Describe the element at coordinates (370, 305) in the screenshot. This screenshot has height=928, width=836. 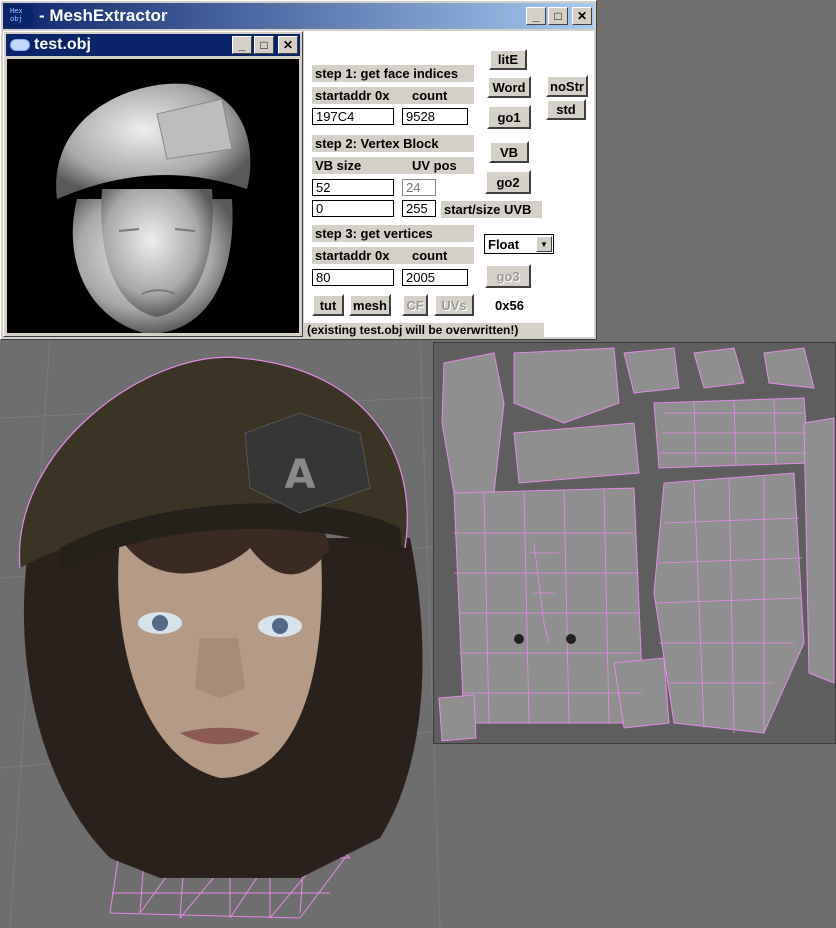
I see `mesh-button: mesh` at that location.